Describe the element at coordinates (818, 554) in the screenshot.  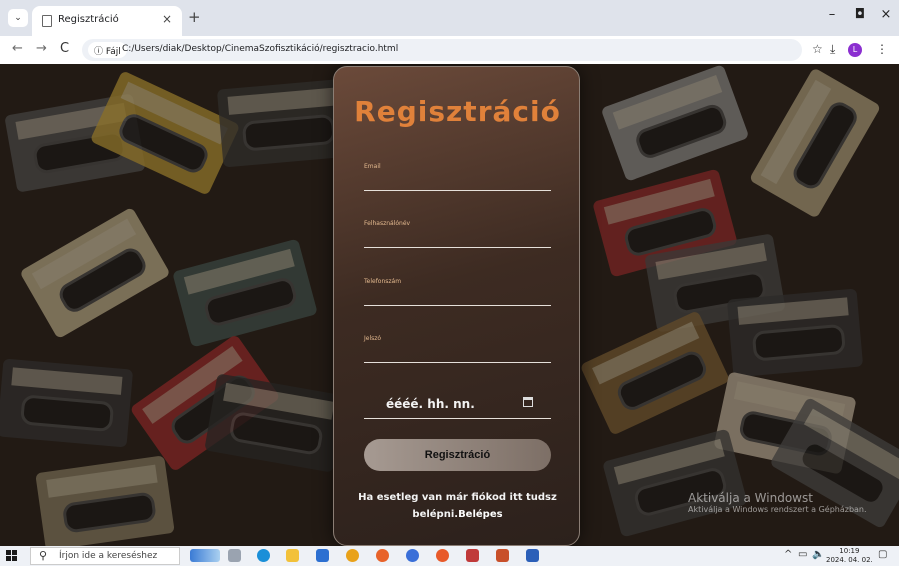
I see `volume-icon: 🔈` at that location.